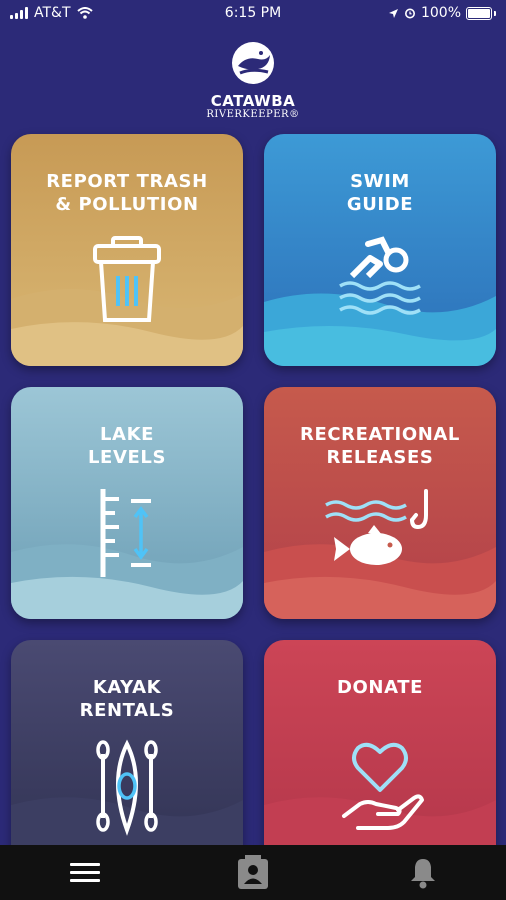 The width and height of the screenshot is (506, 900). I want to click on location-arrow-icon, so click(393, 13).